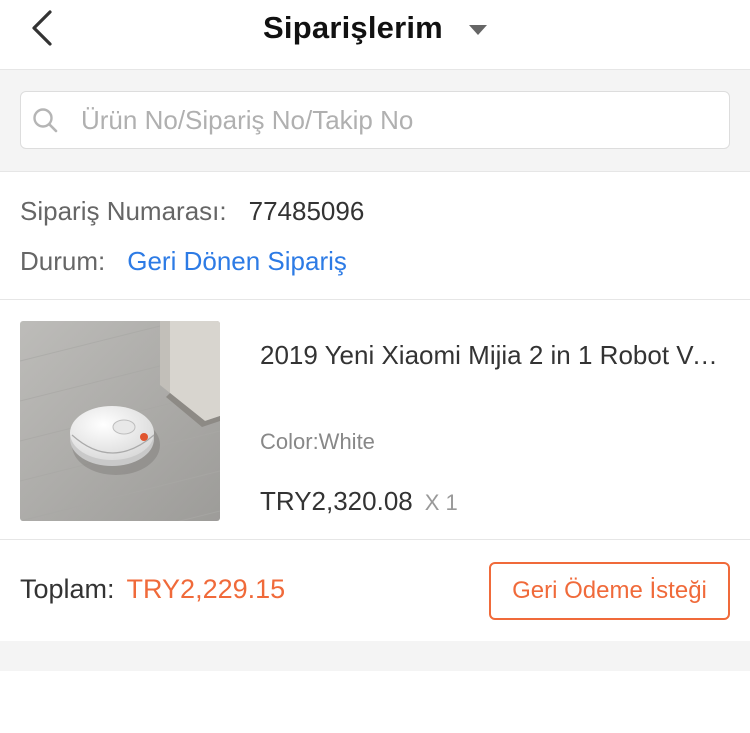  Describe the element at coordinates (237, 261) in the screenshot. I see `order-status-value: Geri Dönen Sipariş` at that location.